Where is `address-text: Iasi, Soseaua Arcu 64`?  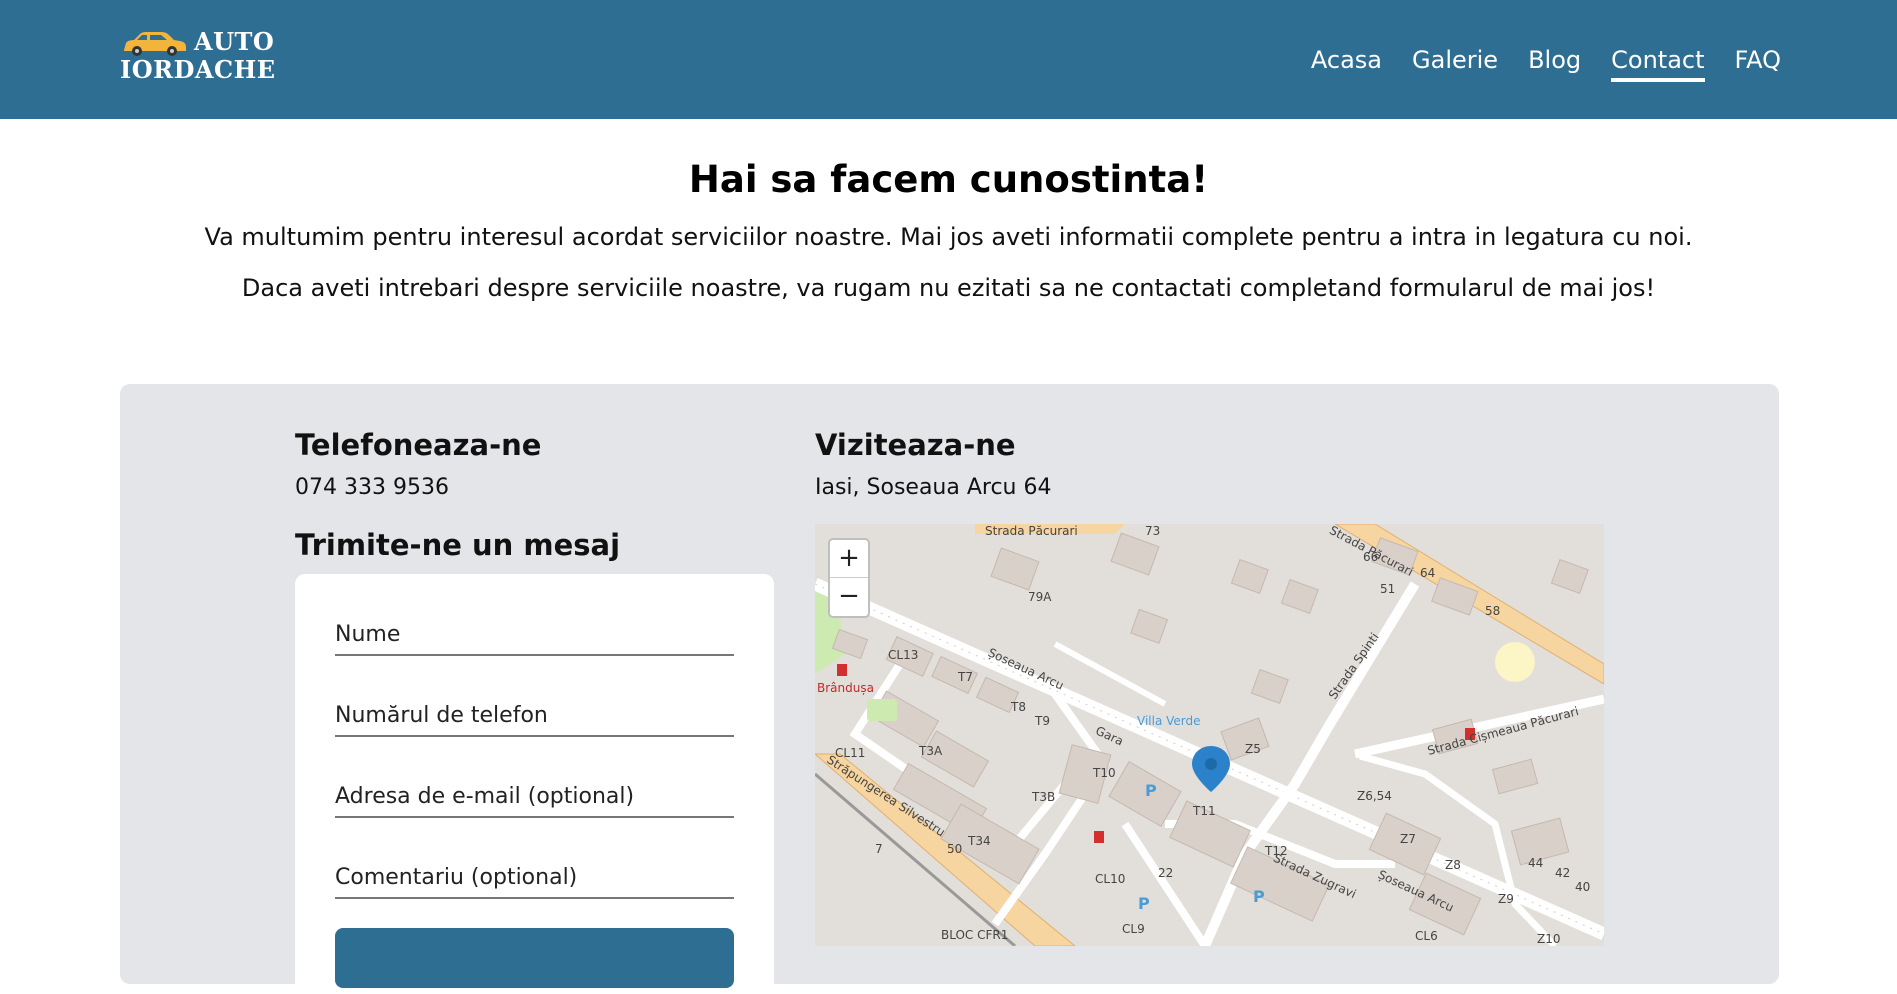
address-text: Iasi, Soseaua Arcu 64 is located at coordinates (933, 487).